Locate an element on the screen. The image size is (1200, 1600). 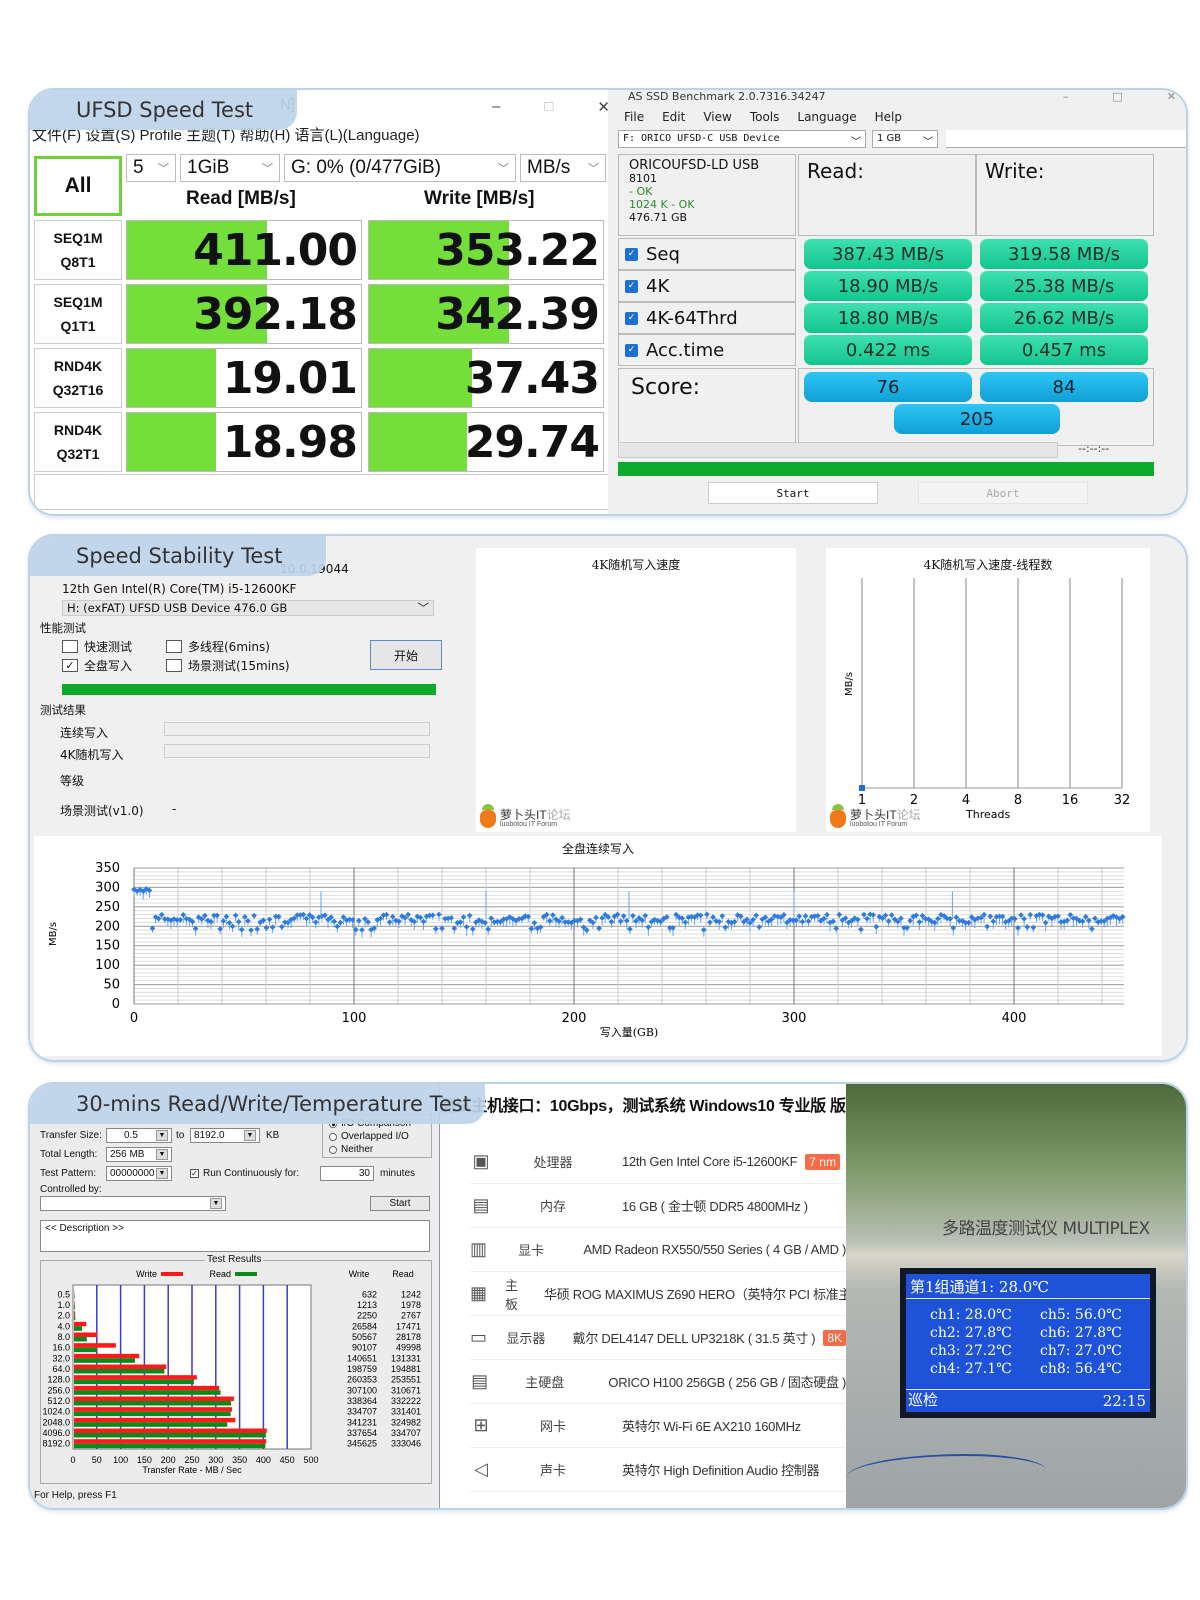
total-length-select: 256 MB ▼ is located at coordinates (139, 1154).